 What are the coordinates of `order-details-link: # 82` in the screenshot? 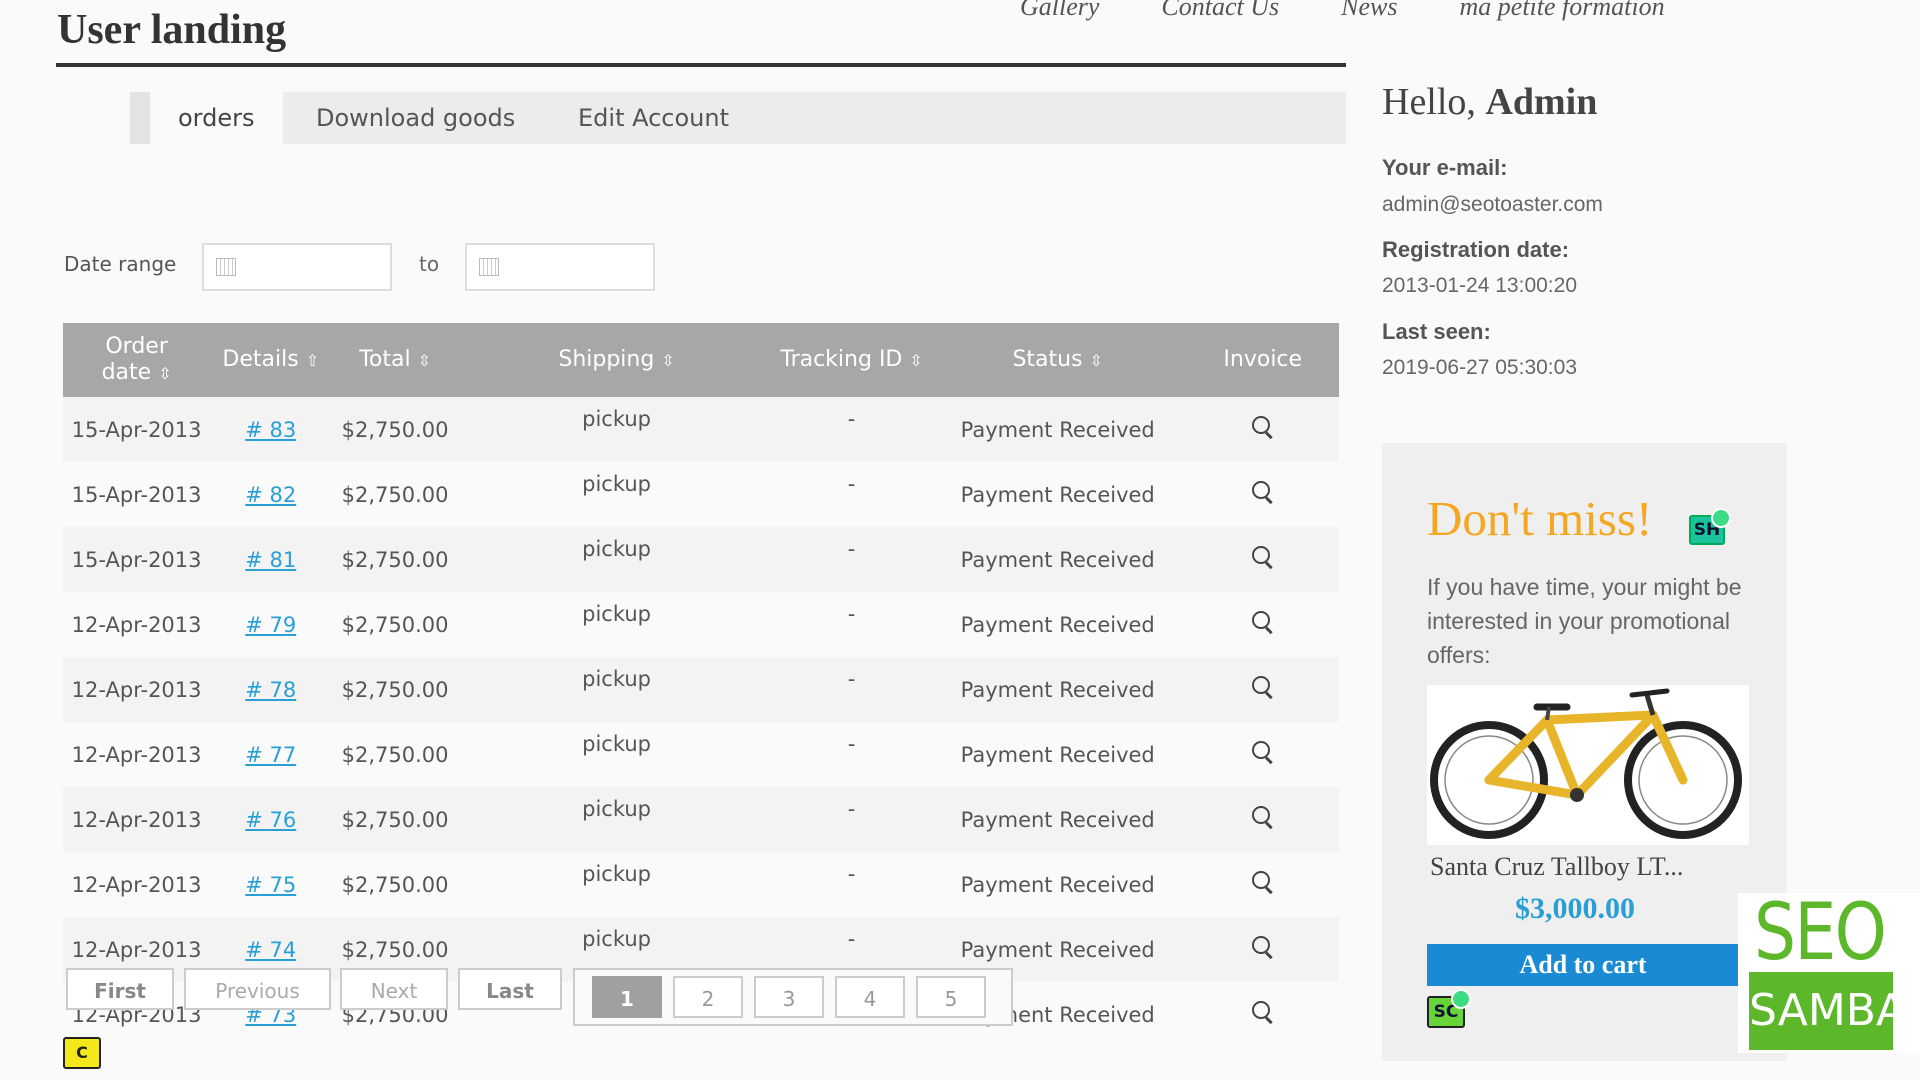 It's located at (270, 495).